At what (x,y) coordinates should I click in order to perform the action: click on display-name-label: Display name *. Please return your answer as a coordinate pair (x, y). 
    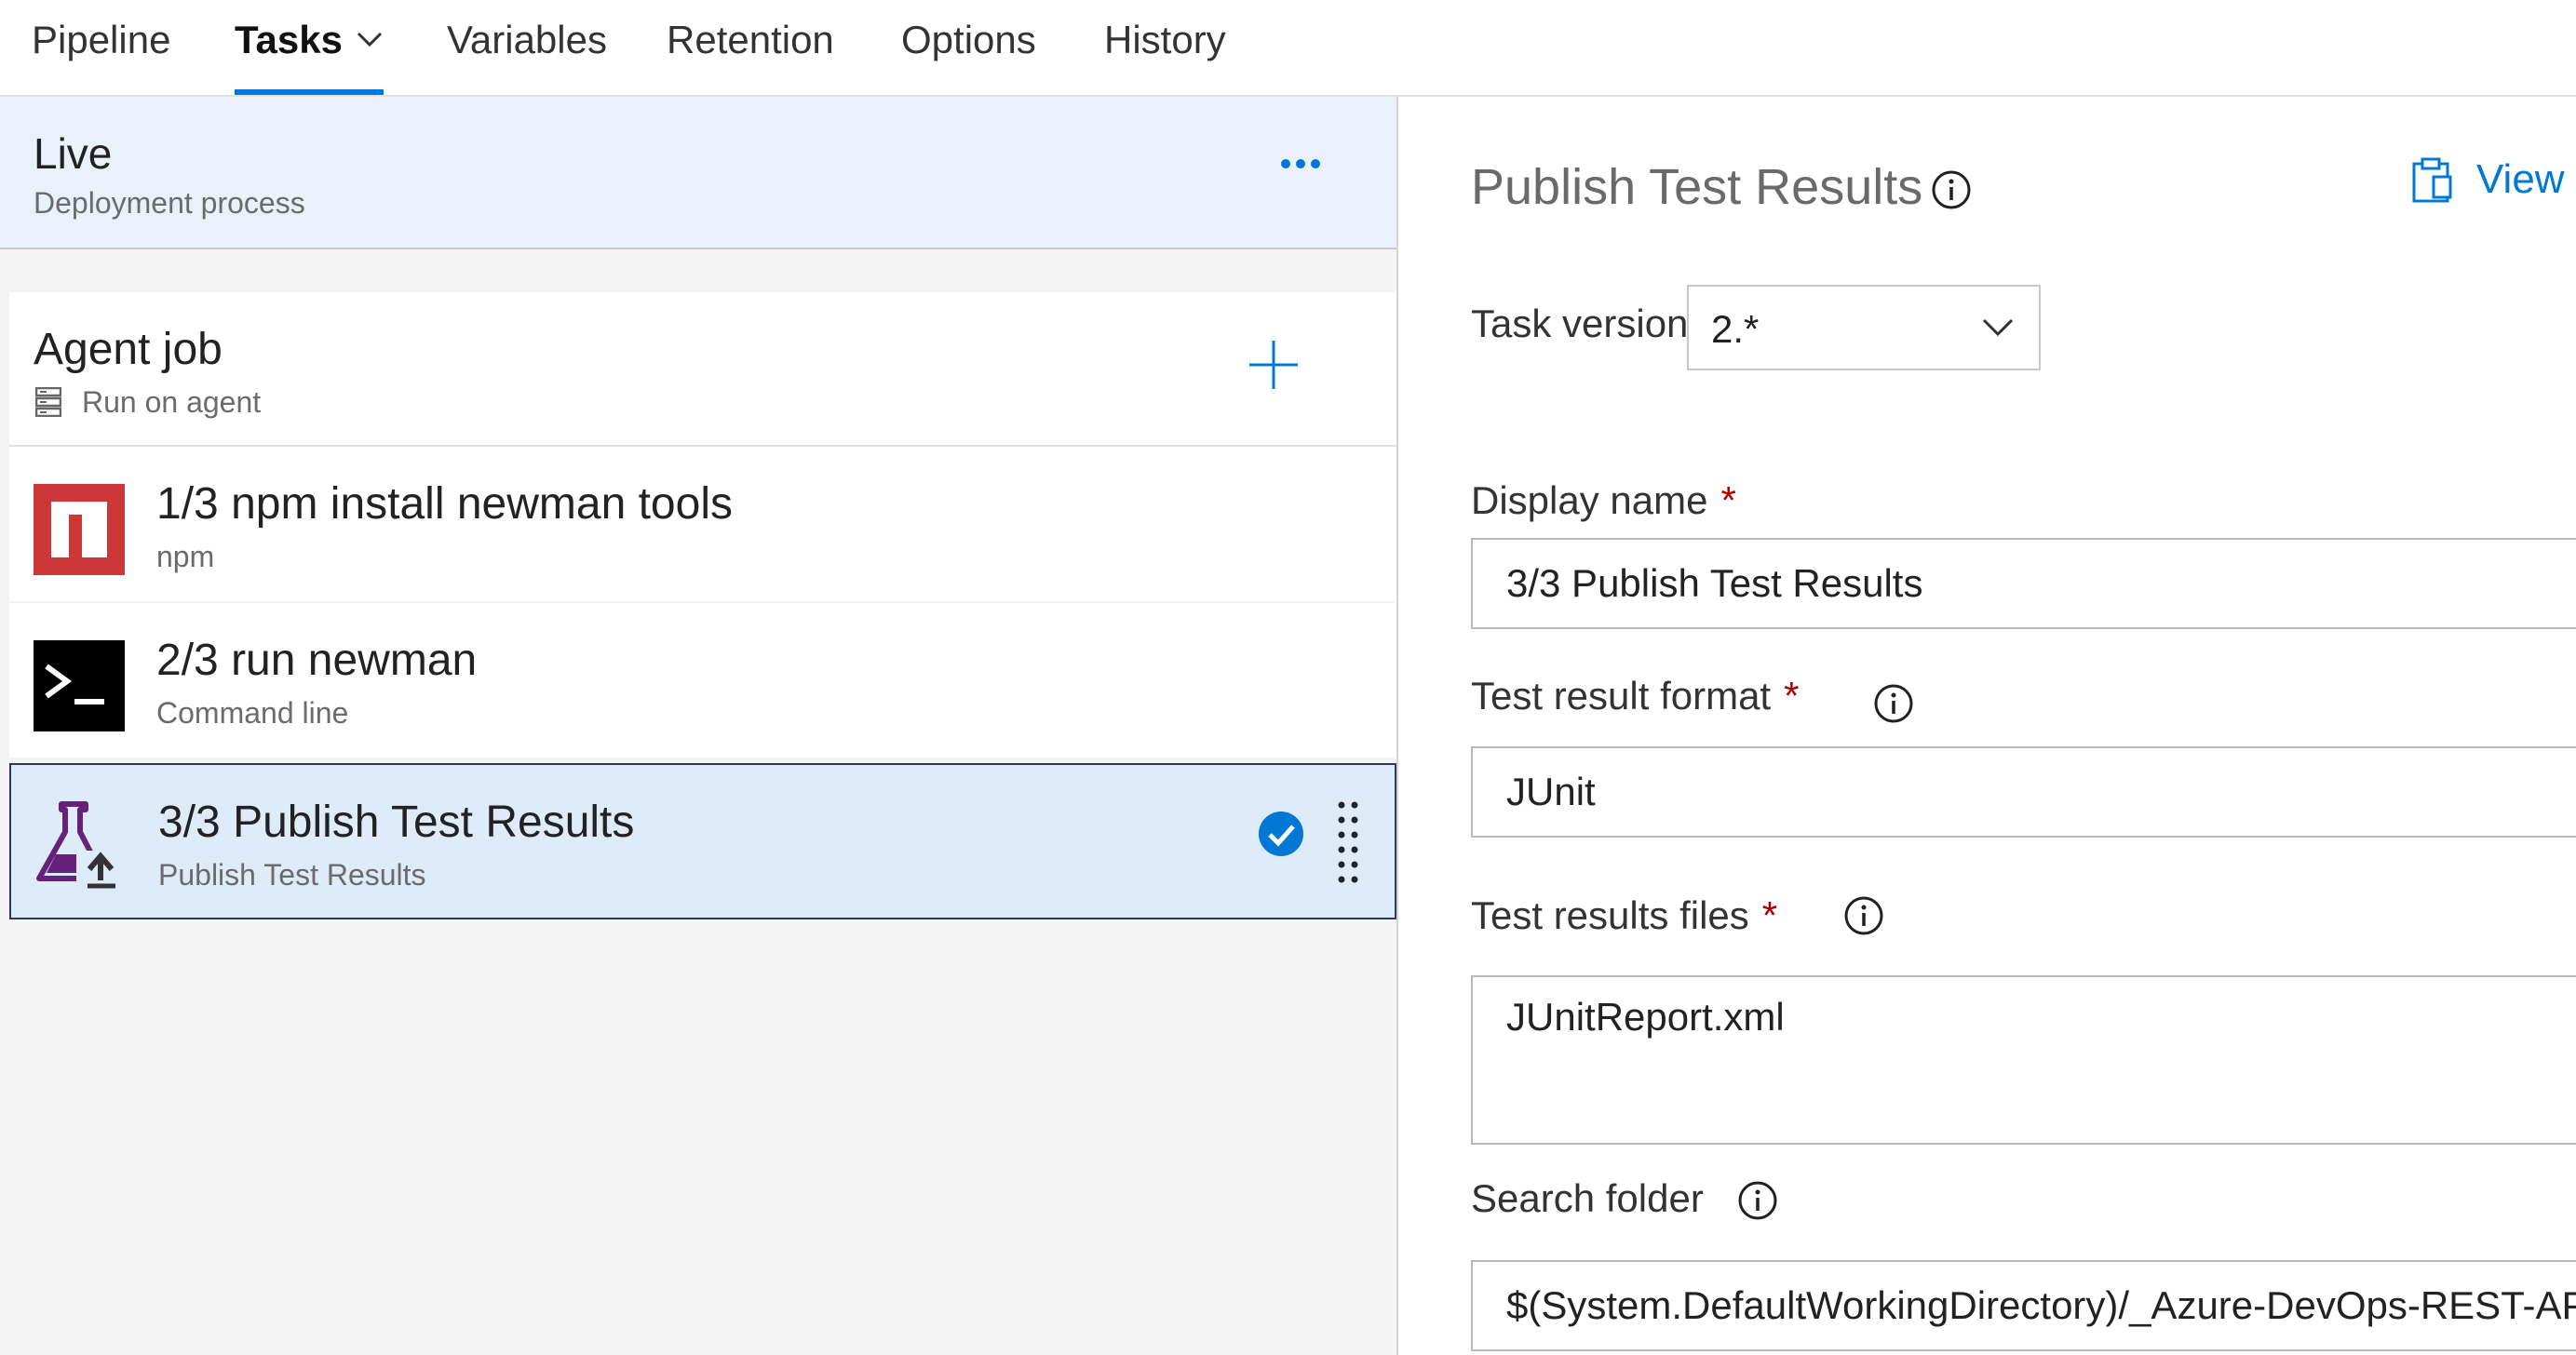
    Looking at the image, I should click on (1603, 501).